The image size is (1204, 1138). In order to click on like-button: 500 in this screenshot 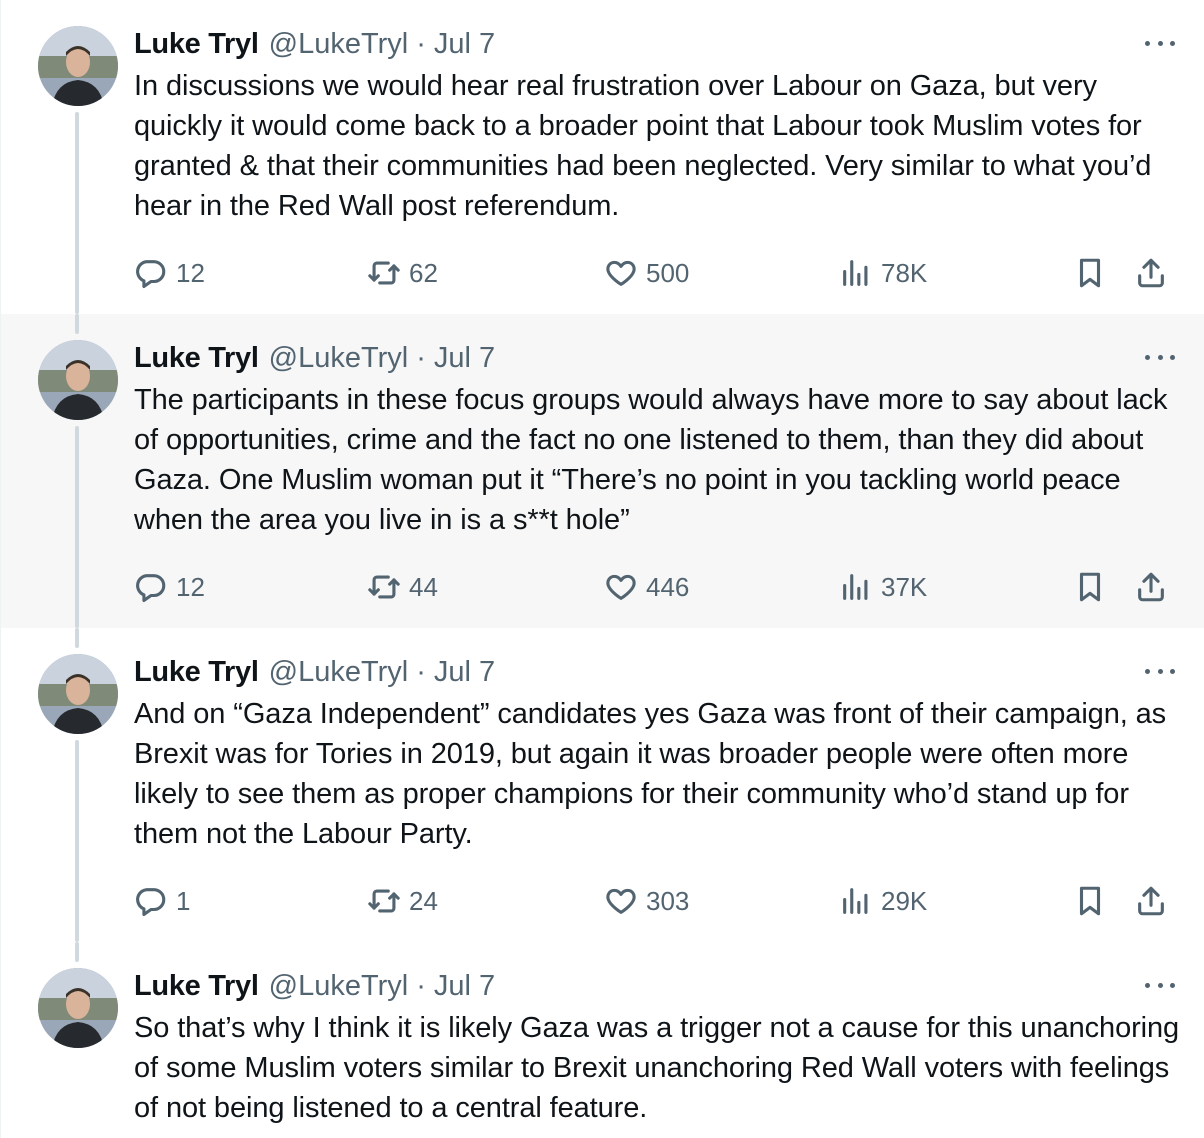, I will do `click(646, 273)`.